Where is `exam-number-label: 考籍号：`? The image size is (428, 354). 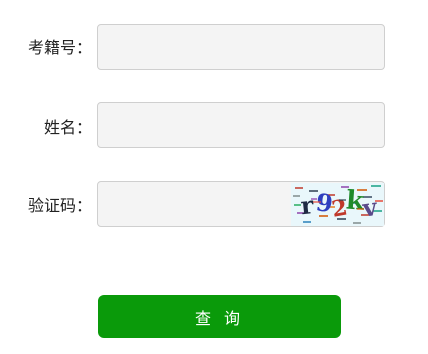
exam-number-label: 考籍号： is located at coordinates (59, 47).